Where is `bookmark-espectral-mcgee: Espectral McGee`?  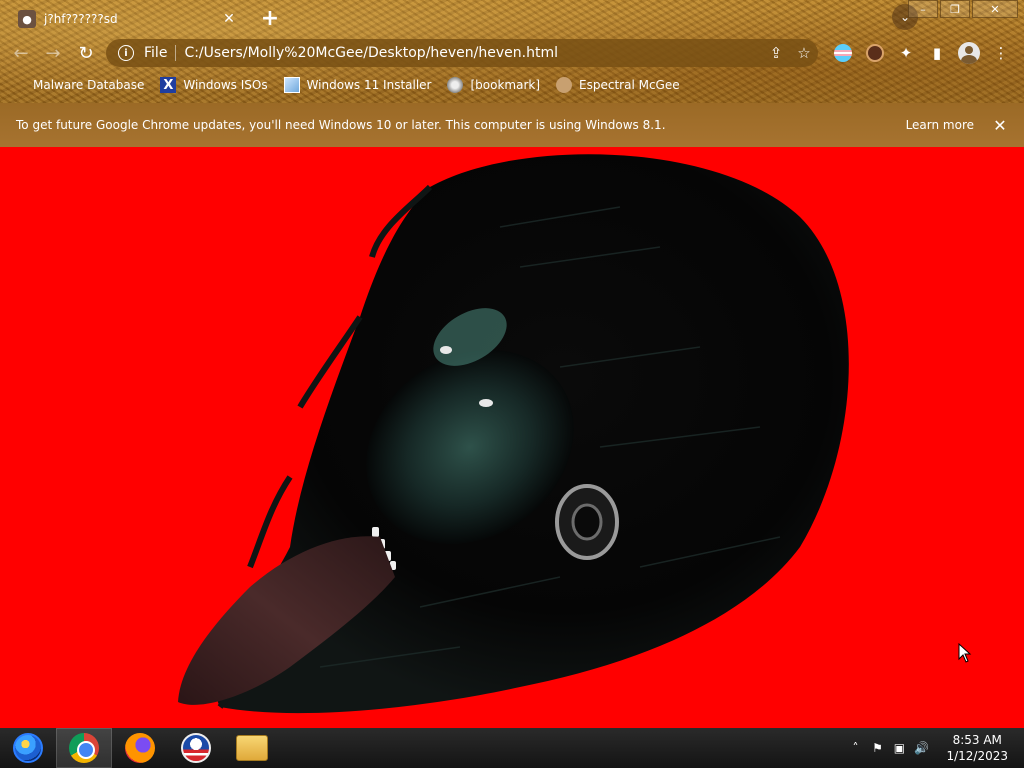 bookmark-espectral-mcgee: Espectral McGee is located at coordinates (618, 85).